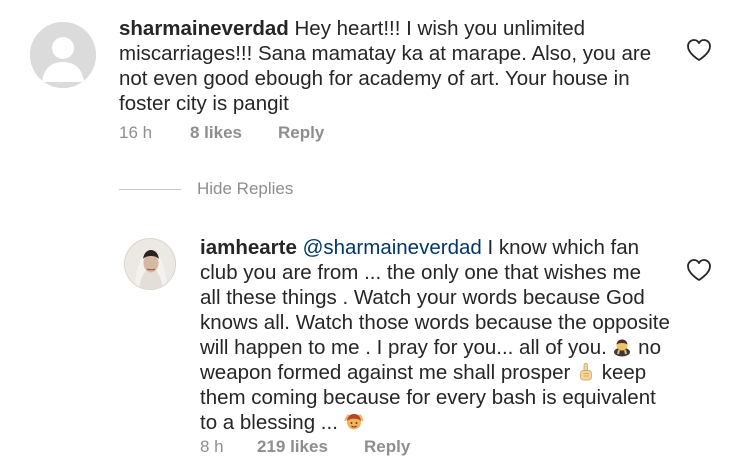 The width and height of the screenshot is (750, 472). Describe the element at coordinates (204, 28) in the screenshot. I see `comment-username: sharmaineverdad` at that location.